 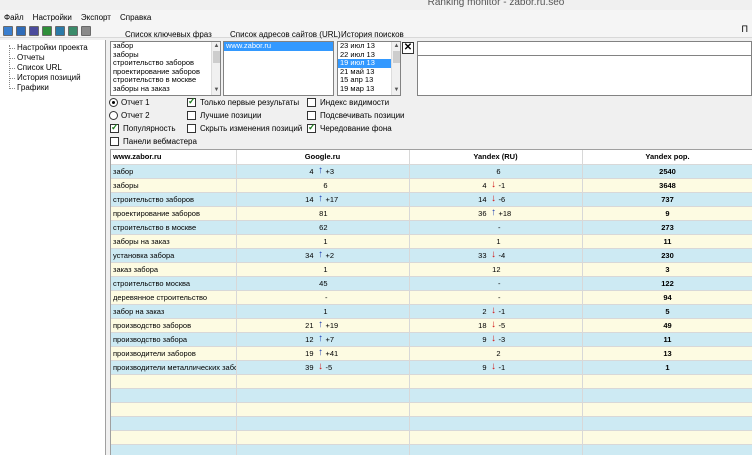 What do you see at coordinates (325, 269) in the screenshot?
I see `g-position: 1` at bounding box center [325, 269].